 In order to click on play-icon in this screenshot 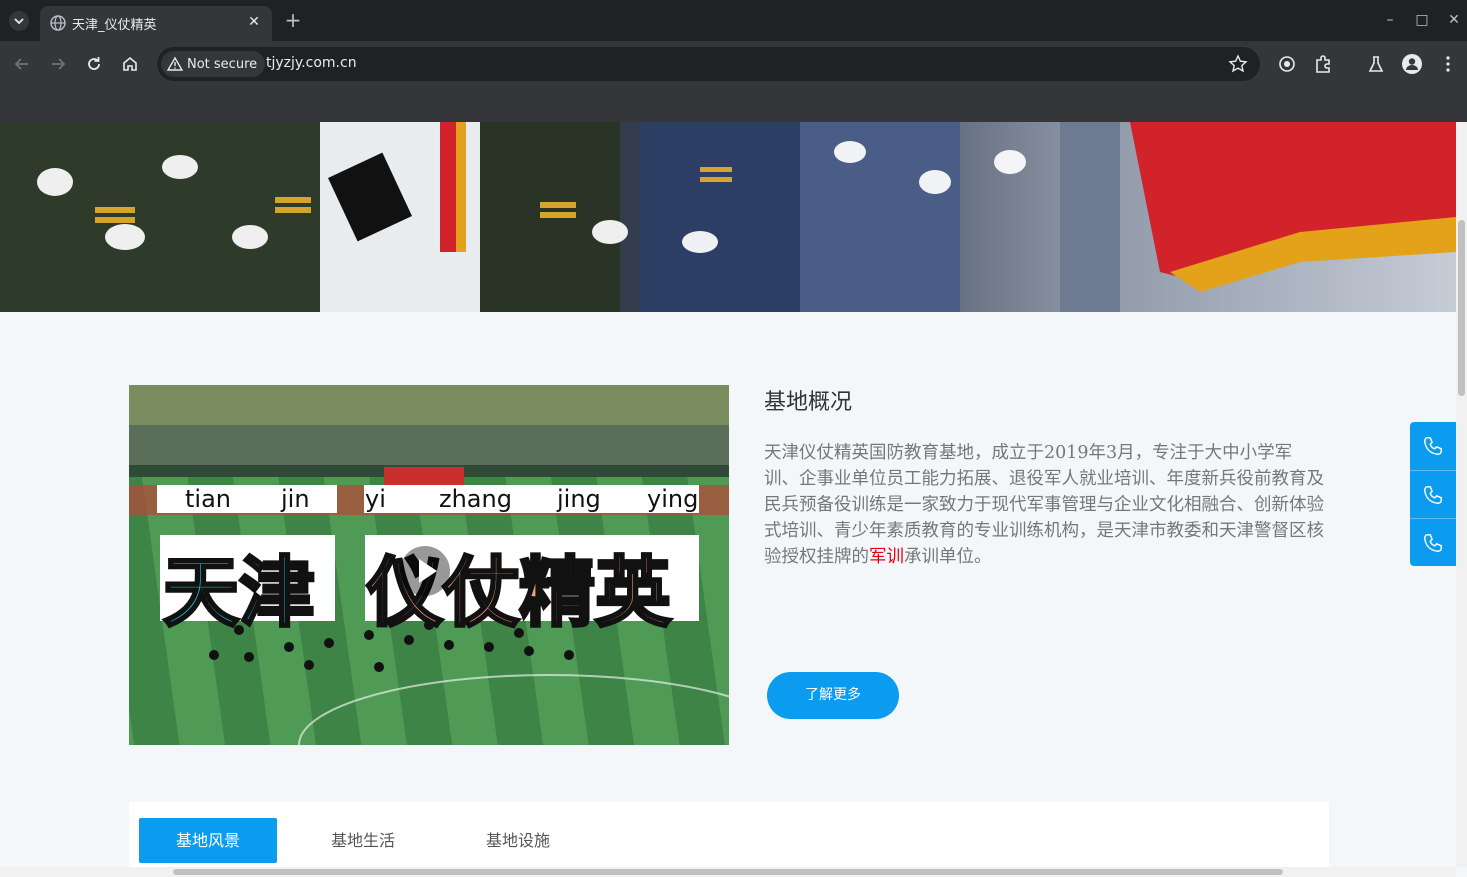, I will do `click(425, 571)`.